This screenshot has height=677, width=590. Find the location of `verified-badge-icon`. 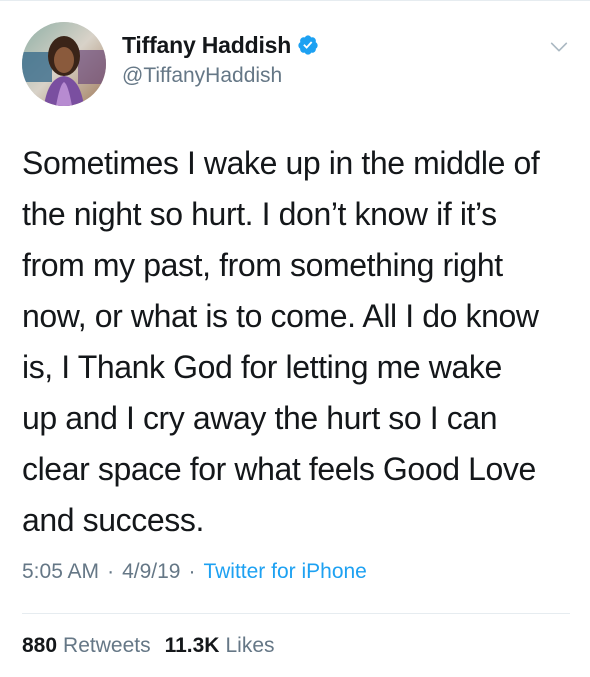

verified-badge-icon is located at coordinates (308, 45).